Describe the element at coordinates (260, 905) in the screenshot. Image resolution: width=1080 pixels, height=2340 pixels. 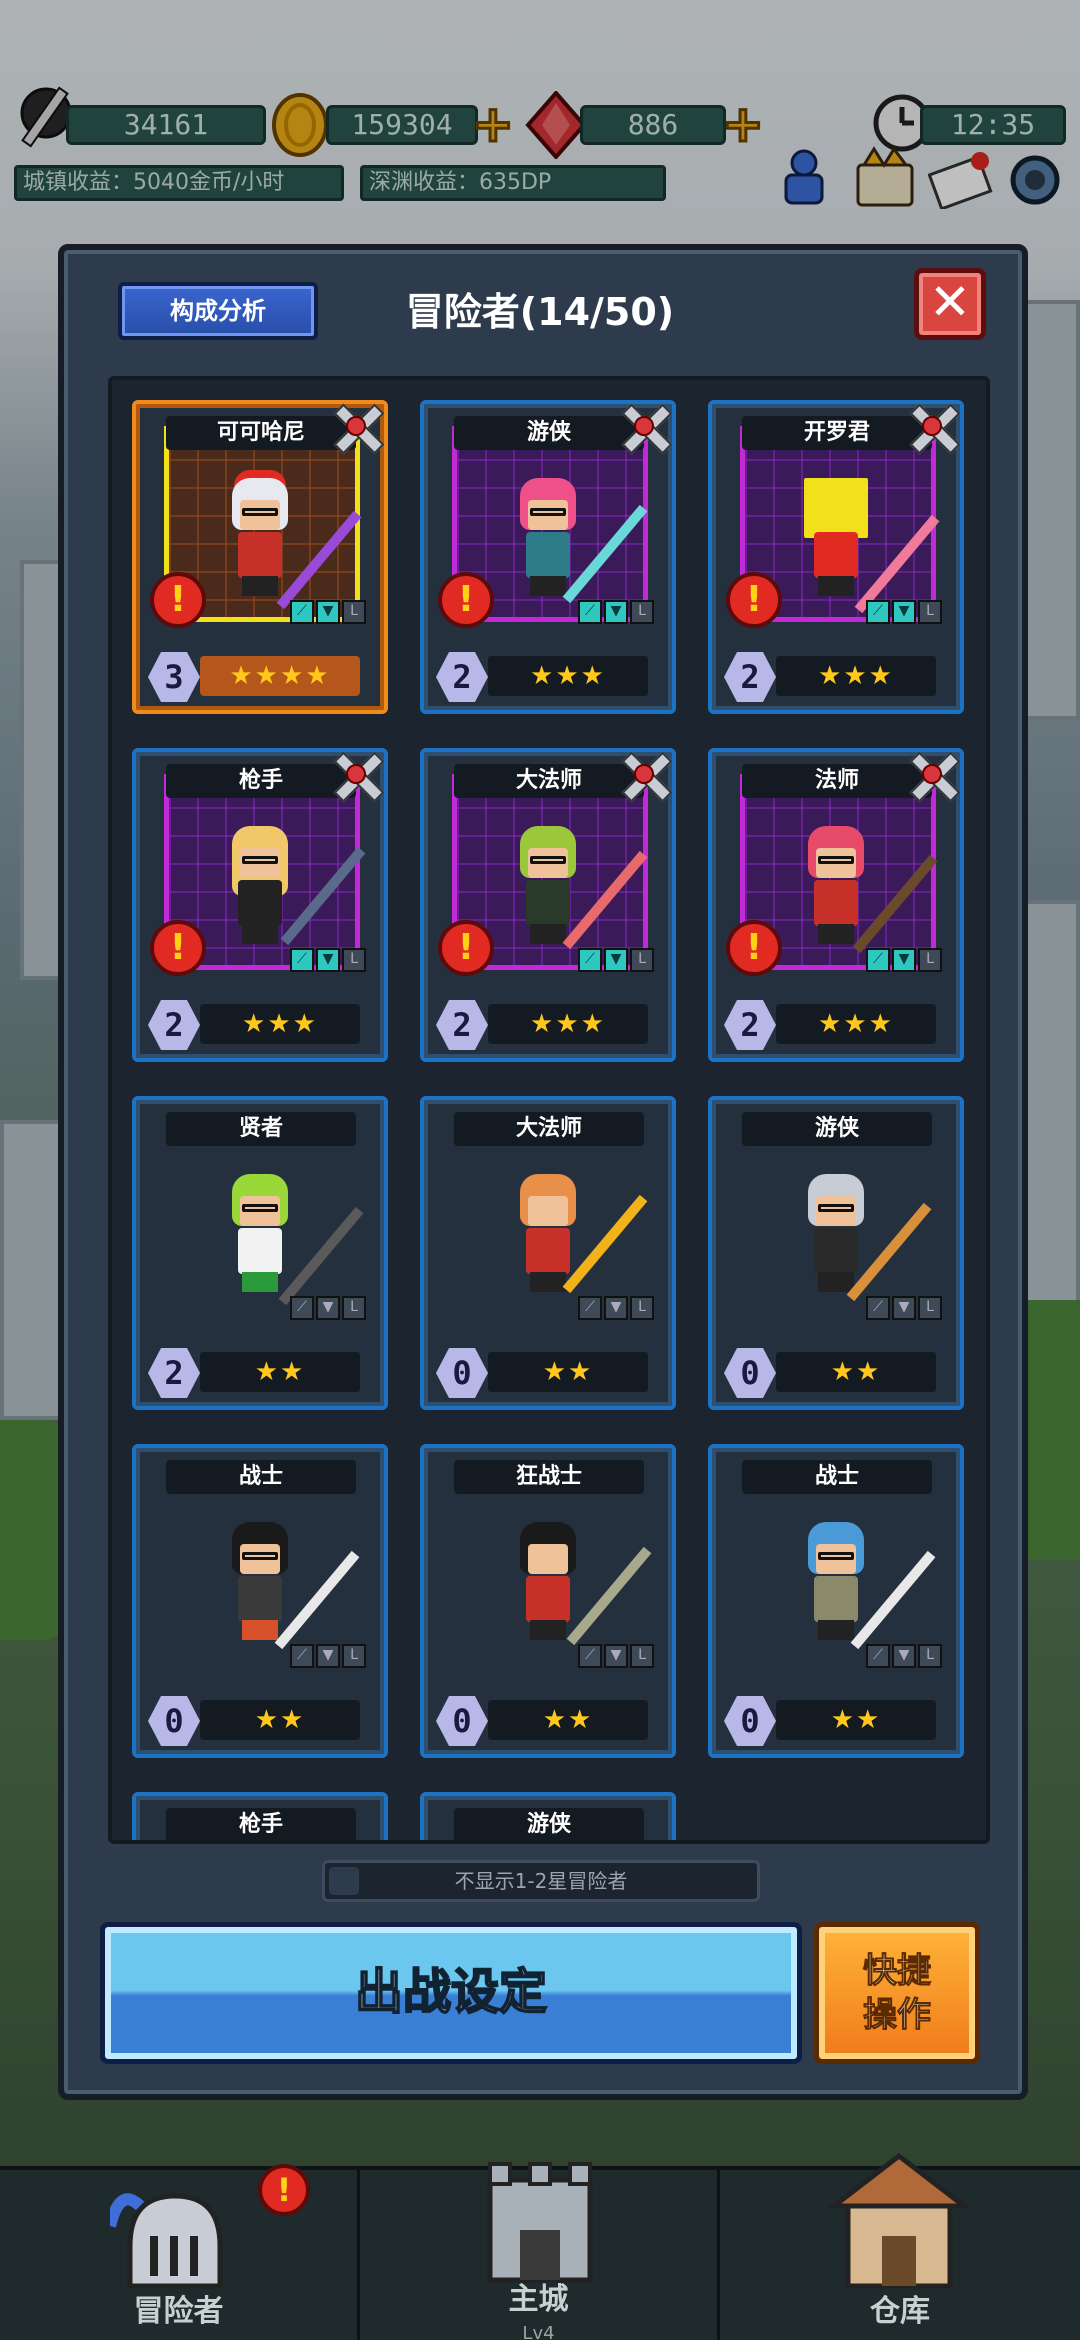
I see `adventurer-card: 枪手 ! ⟋ ▼ L 2 ★★★` at that location.